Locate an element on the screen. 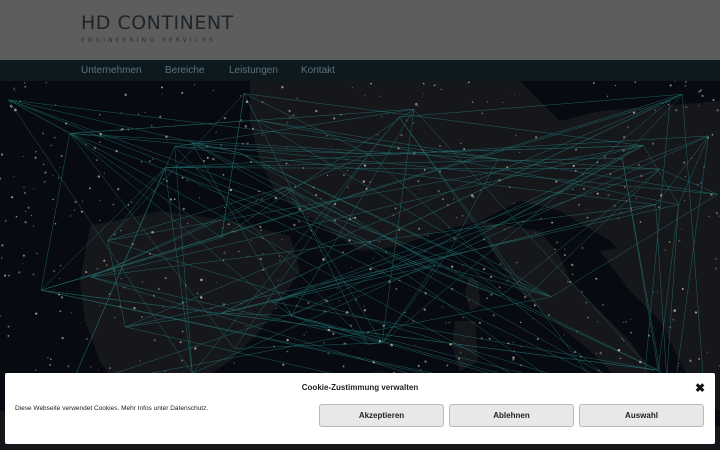 This screenshot has width=720, height=450. close-icon: ✖ is located at coordinates (700, 388).